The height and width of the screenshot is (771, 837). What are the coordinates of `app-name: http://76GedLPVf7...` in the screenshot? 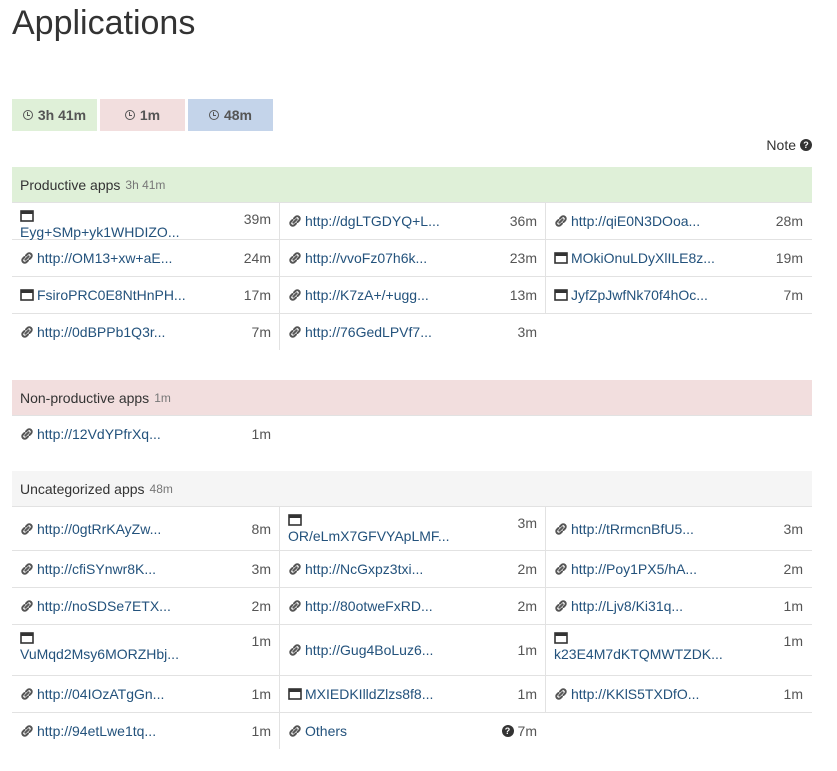 It's located at (368, 332).